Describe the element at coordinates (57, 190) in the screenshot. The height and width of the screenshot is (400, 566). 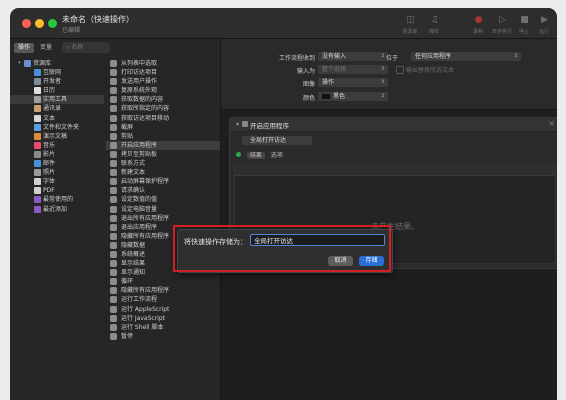
I see `library-item: PDF` at that location.